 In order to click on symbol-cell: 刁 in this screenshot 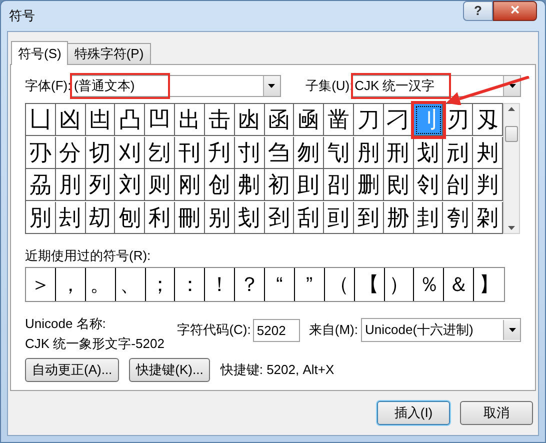, I will do `click(399, 120)`.